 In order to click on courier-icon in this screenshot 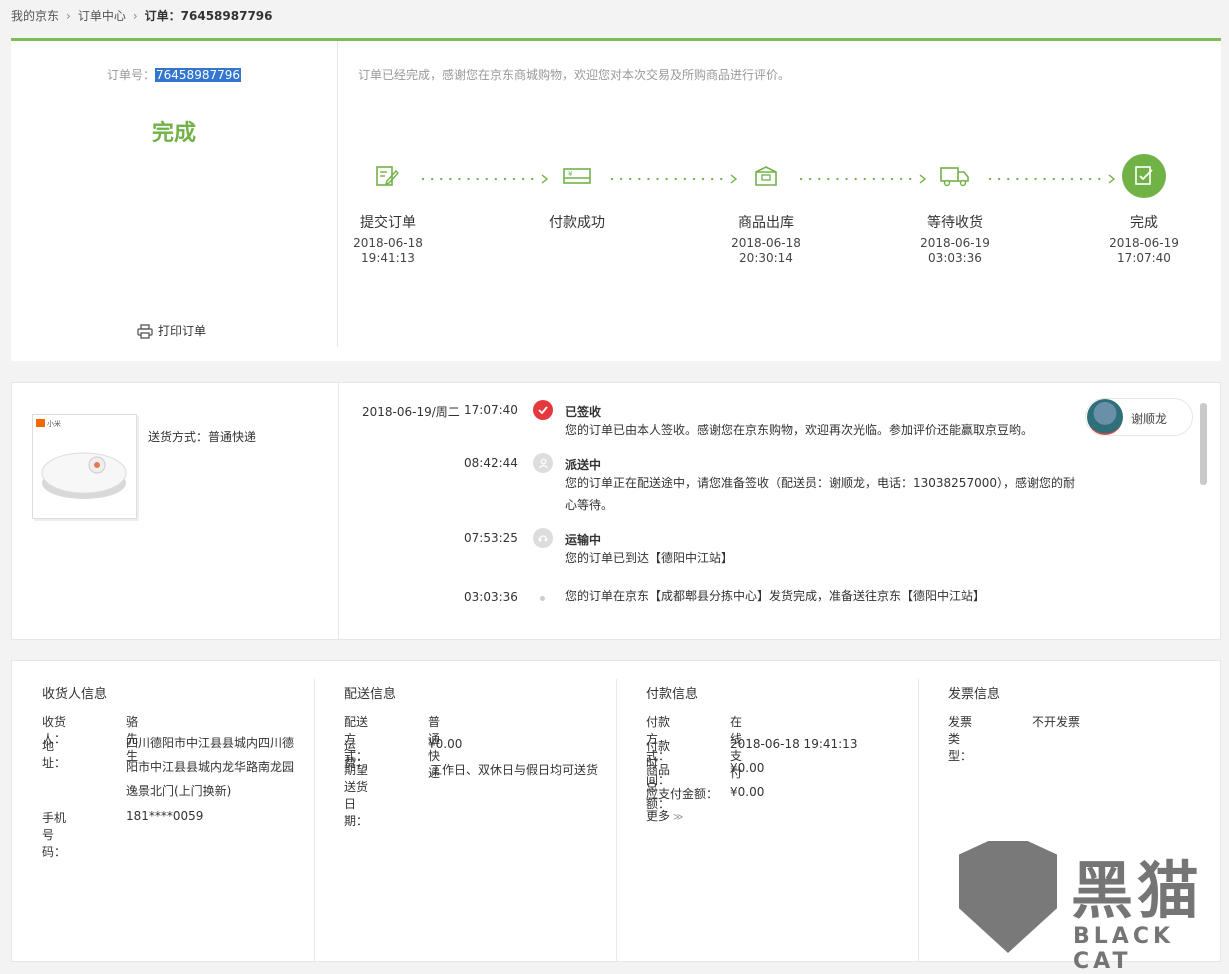, I will do `click(543, 463)`.